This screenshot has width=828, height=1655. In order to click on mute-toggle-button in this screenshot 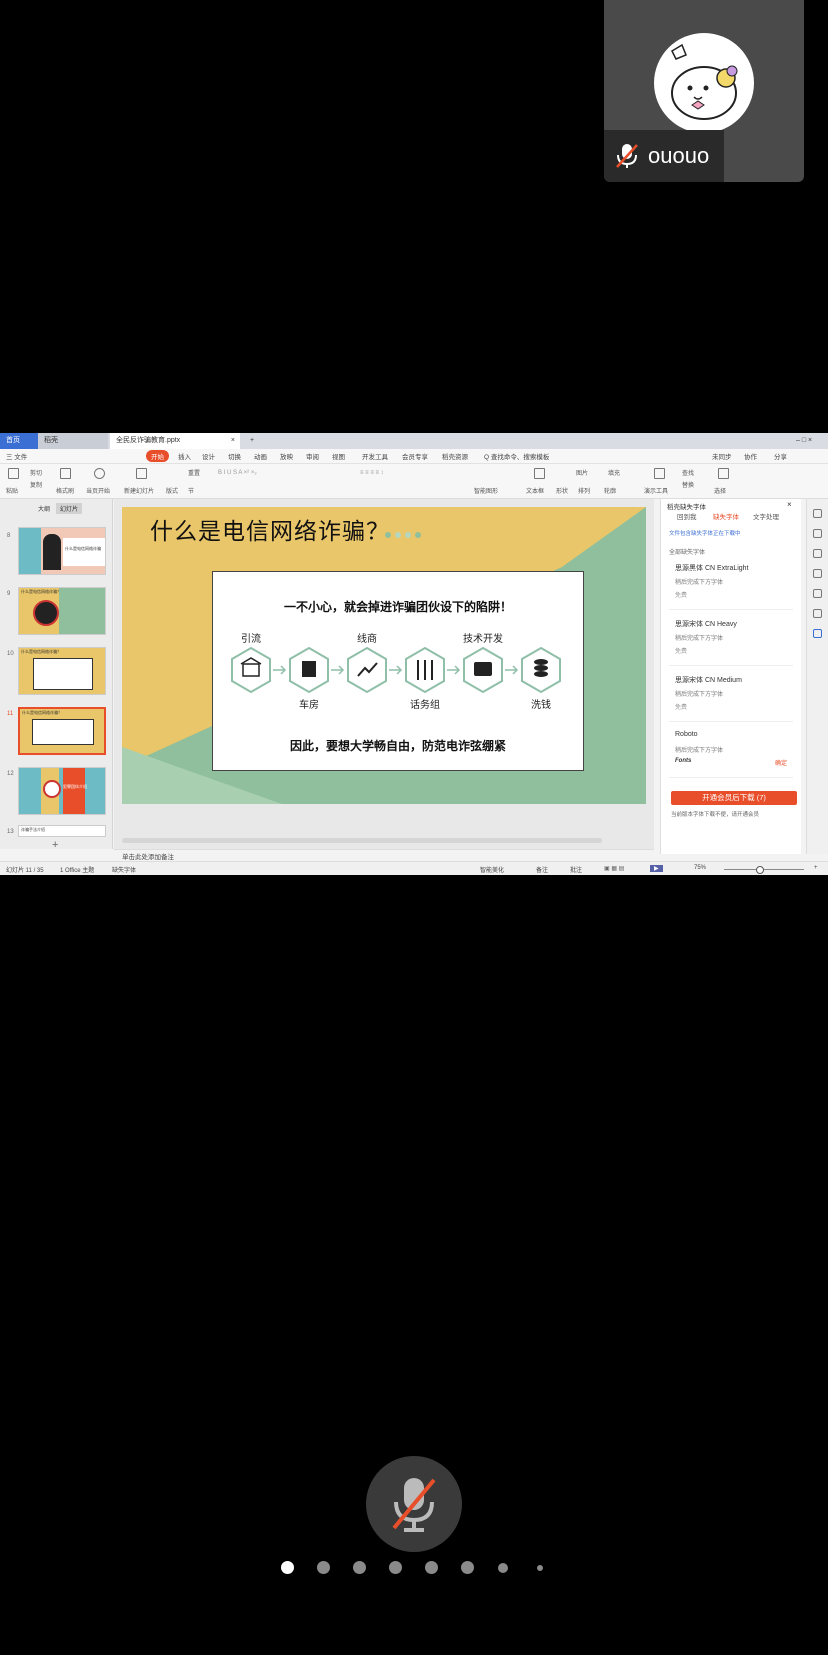, I will do `click(414, 1504)`.